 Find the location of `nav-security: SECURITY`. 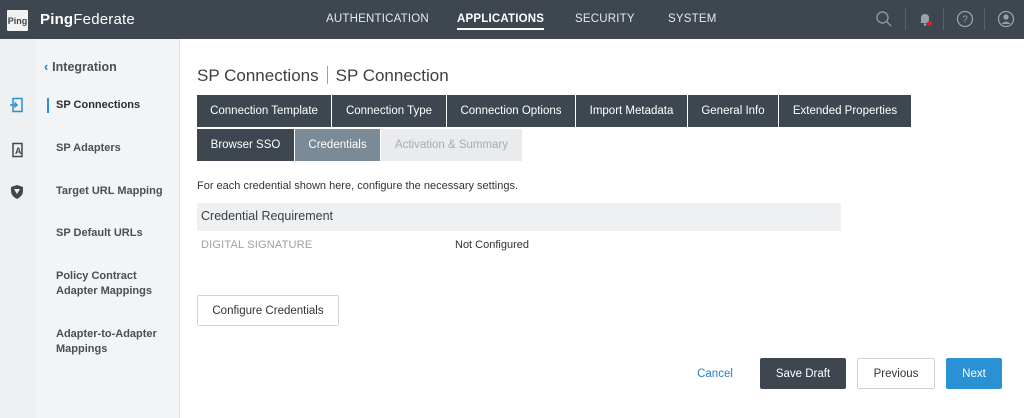

nav-security: SECURITY is located at coordinates (605, 19).